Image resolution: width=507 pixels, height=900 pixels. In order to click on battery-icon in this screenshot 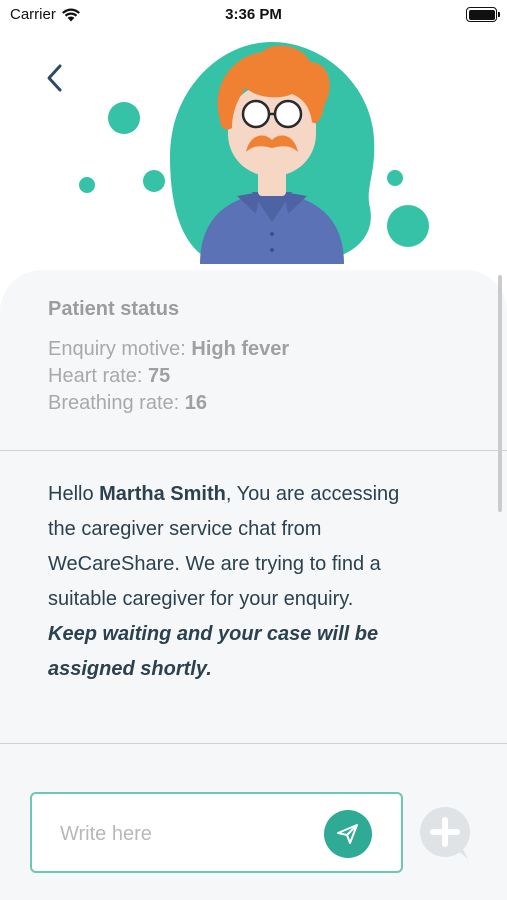, I will do `click(483, 14)`.